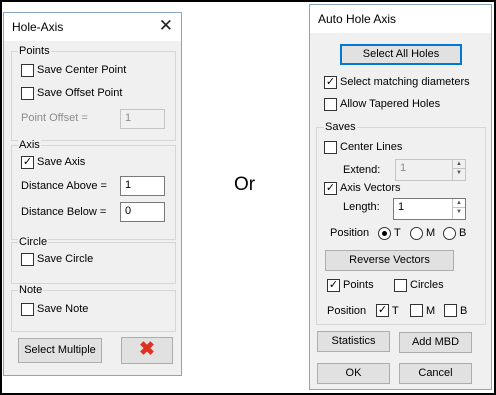 Image resolution: width=496 pixels, height=395 pixels. What do you see at coordinates (330, 188) in the screenshot?
I see `axis-vectors-checkbox: ✓` at bounding box center [330, 188].